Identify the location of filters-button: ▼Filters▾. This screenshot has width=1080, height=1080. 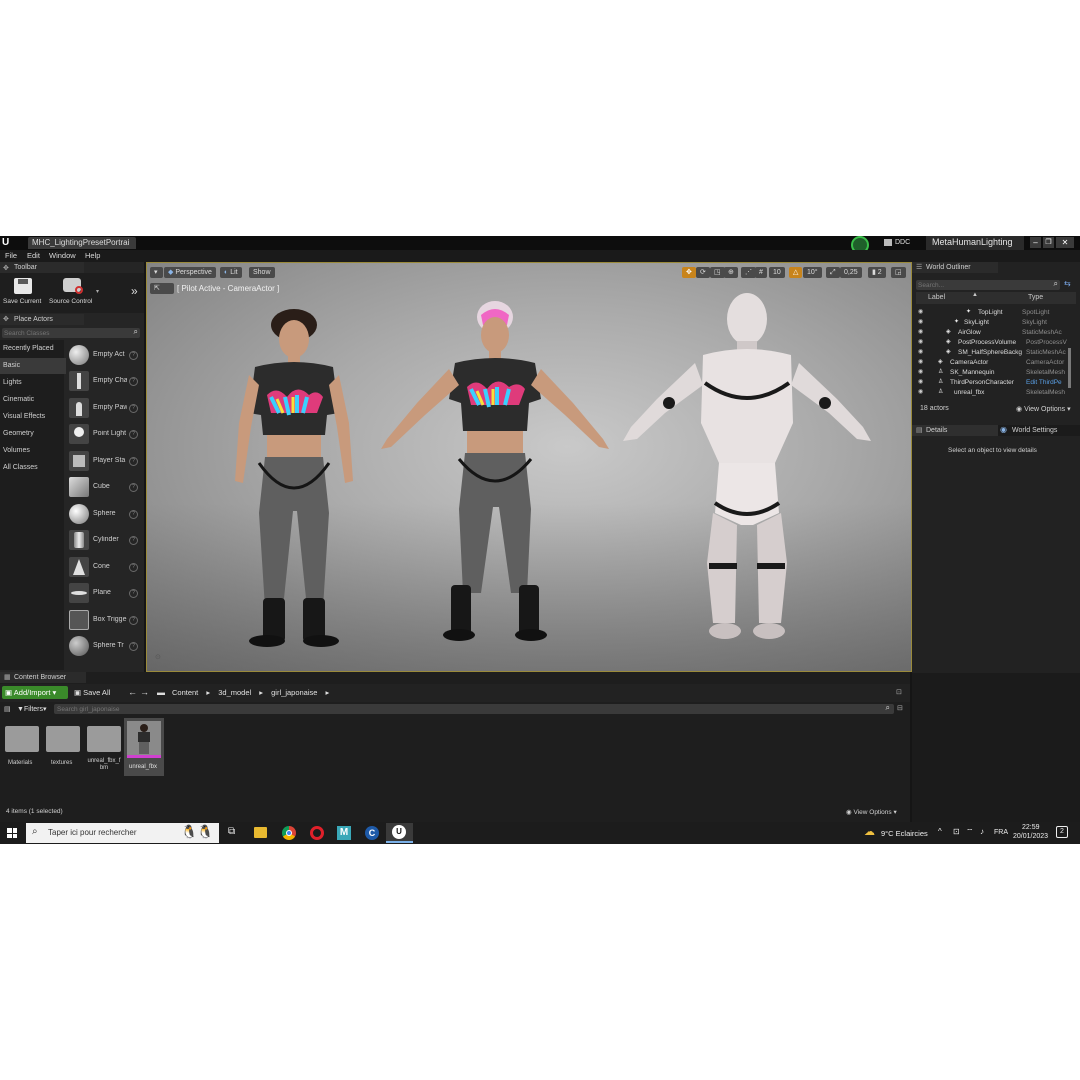
(32, 709).